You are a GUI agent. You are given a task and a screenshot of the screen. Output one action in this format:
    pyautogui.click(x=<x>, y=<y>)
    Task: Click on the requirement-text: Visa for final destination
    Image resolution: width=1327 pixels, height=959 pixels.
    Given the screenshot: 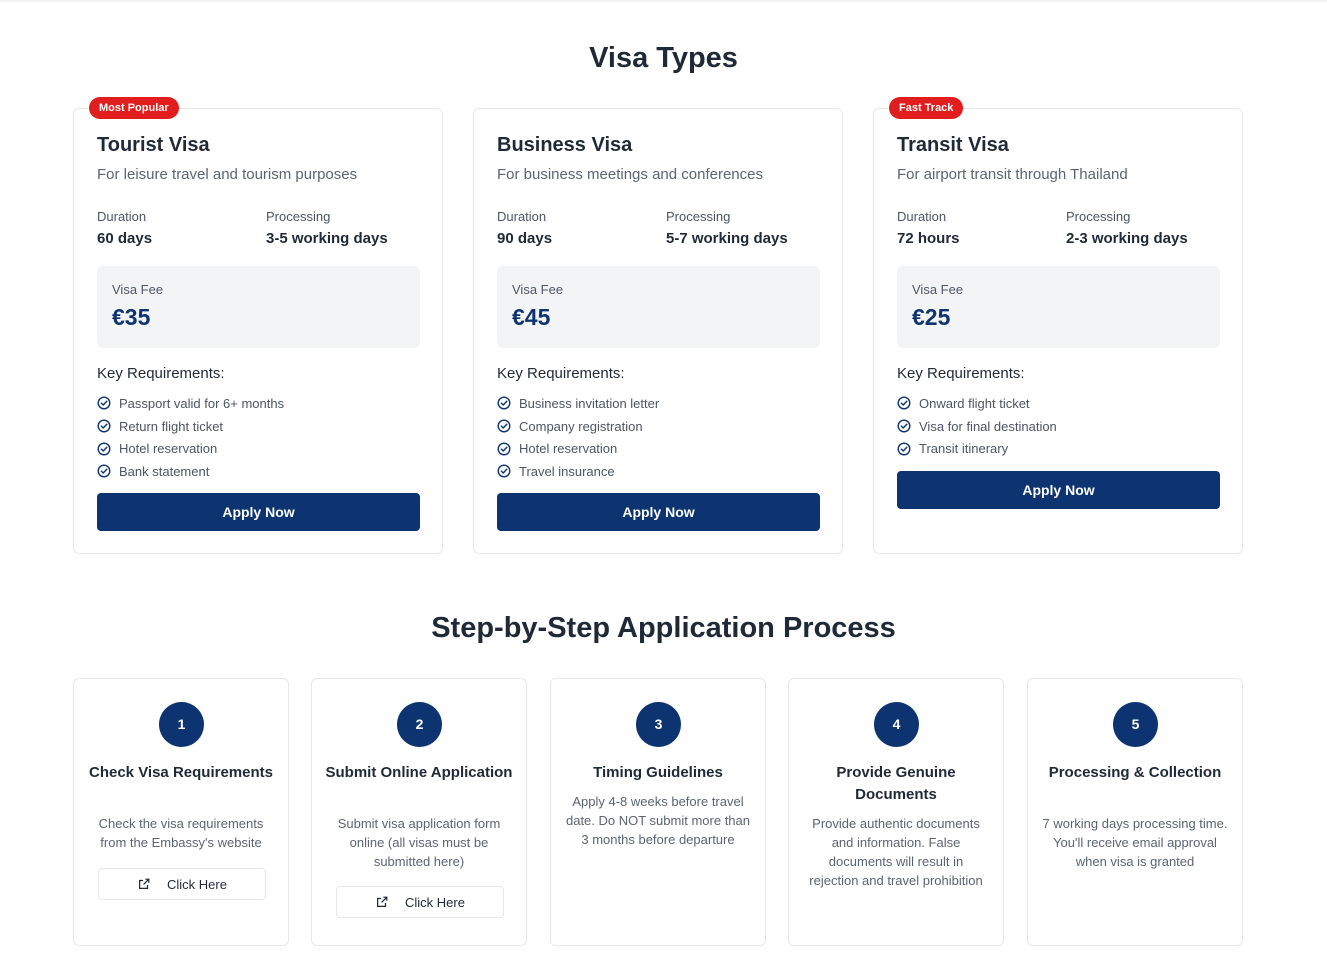 What is the action you would take?
    pyautogui.click(x=988, y=426)
    